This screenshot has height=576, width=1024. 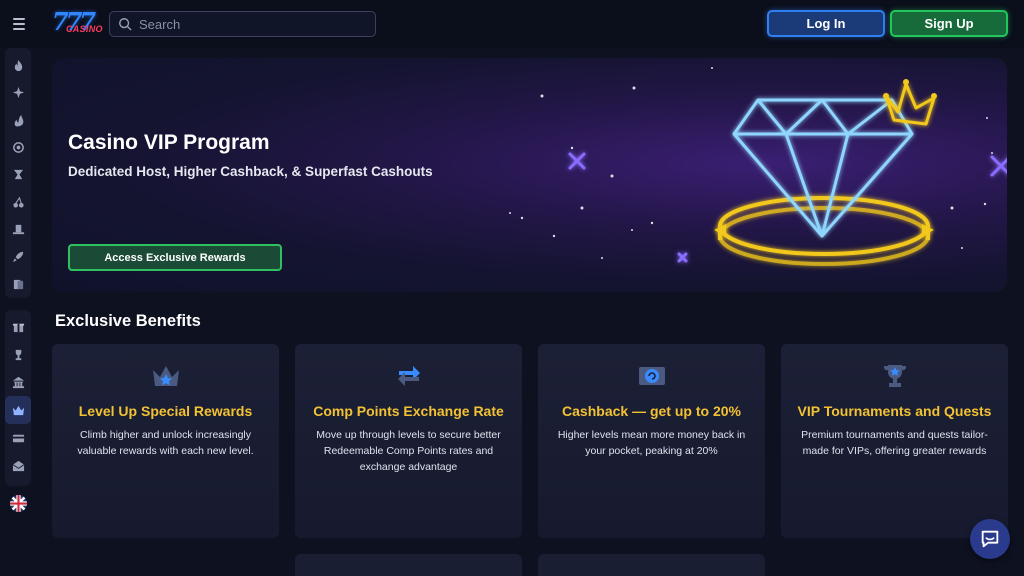 I want to click on benefit-title: Comp Points Exchange Rate, so click(x=408, y=411).